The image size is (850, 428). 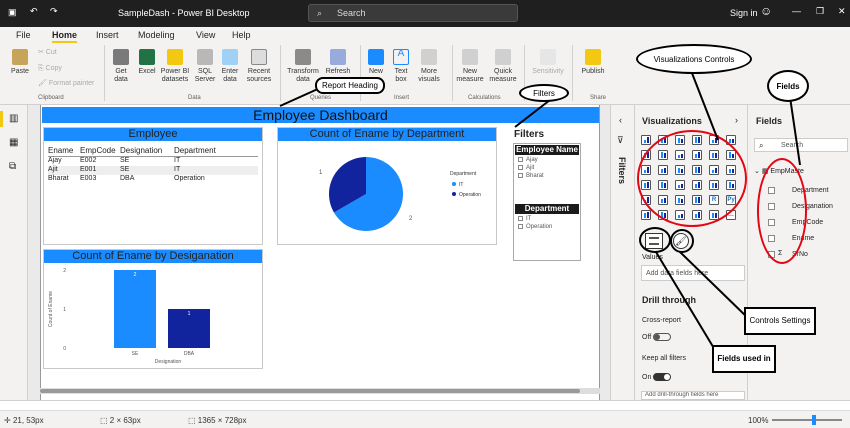 I want to click on viz-controls-callout: Visualizations Controls, so click(x=694, y=59).